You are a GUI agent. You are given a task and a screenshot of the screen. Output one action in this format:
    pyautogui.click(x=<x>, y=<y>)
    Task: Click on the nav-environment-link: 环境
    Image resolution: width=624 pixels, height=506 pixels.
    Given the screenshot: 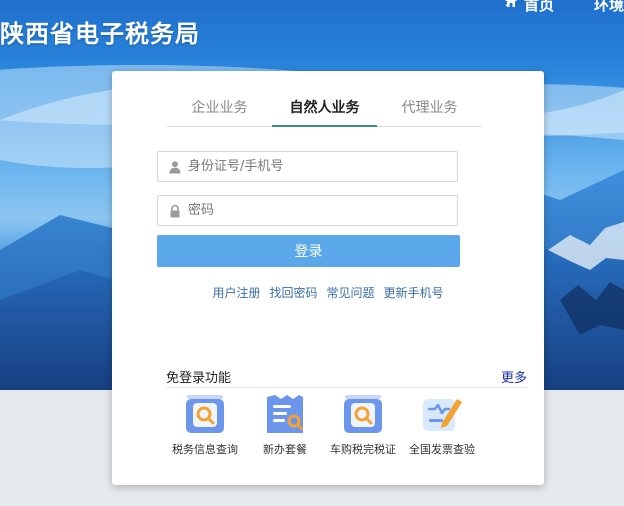 What is the action you would take?
    pyautogui.click(x=564, y=7)
    